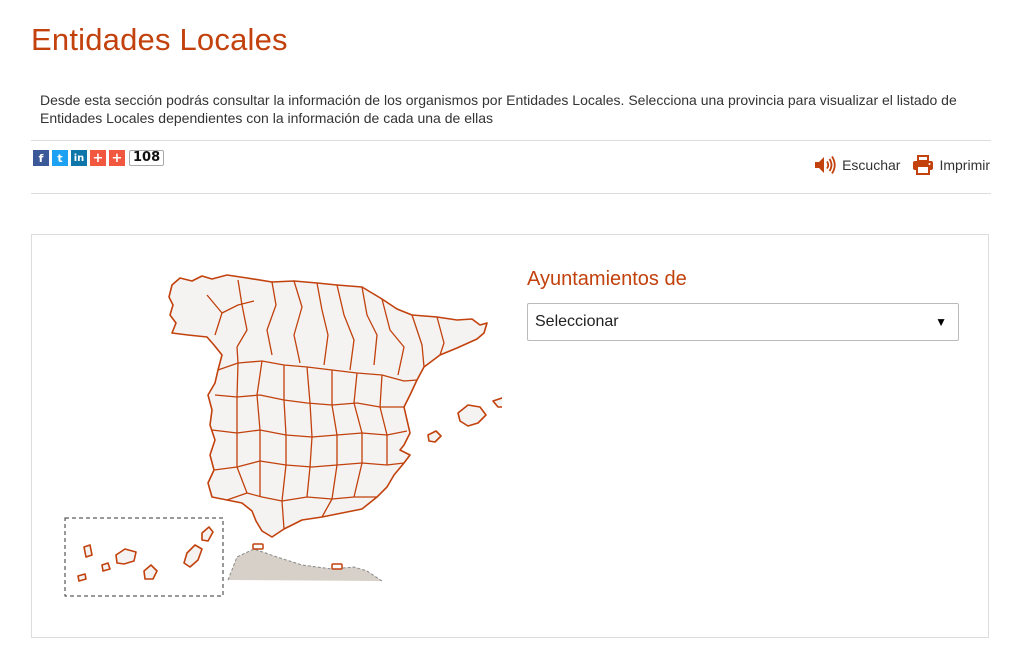 The width and height of the screenshot is (1031, 658). What do you see at coordinates (607, 279) in the screenshot?
I see `ayuntamientos-label: Ayuntamientos de` at bounding box center [607, 279].